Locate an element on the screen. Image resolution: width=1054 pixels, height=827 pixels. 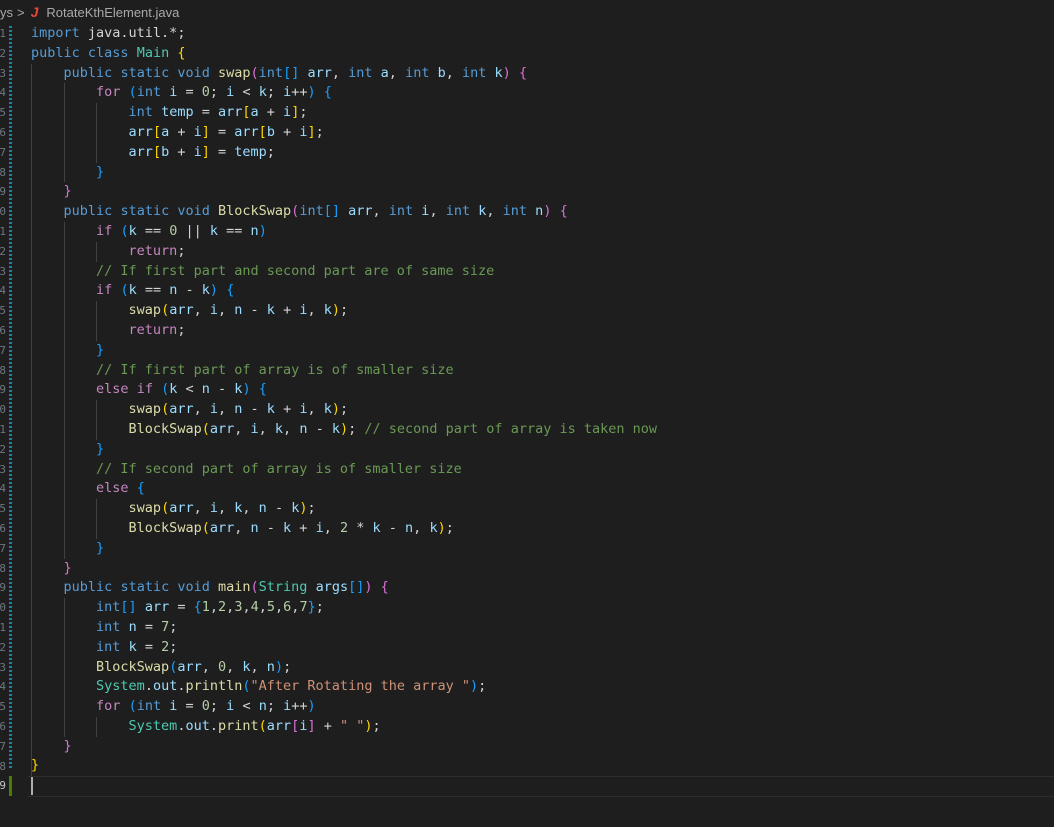
code-line: int[] arr = {1,2,3,4,5,6,7}; is located at coordinates (541, 608).